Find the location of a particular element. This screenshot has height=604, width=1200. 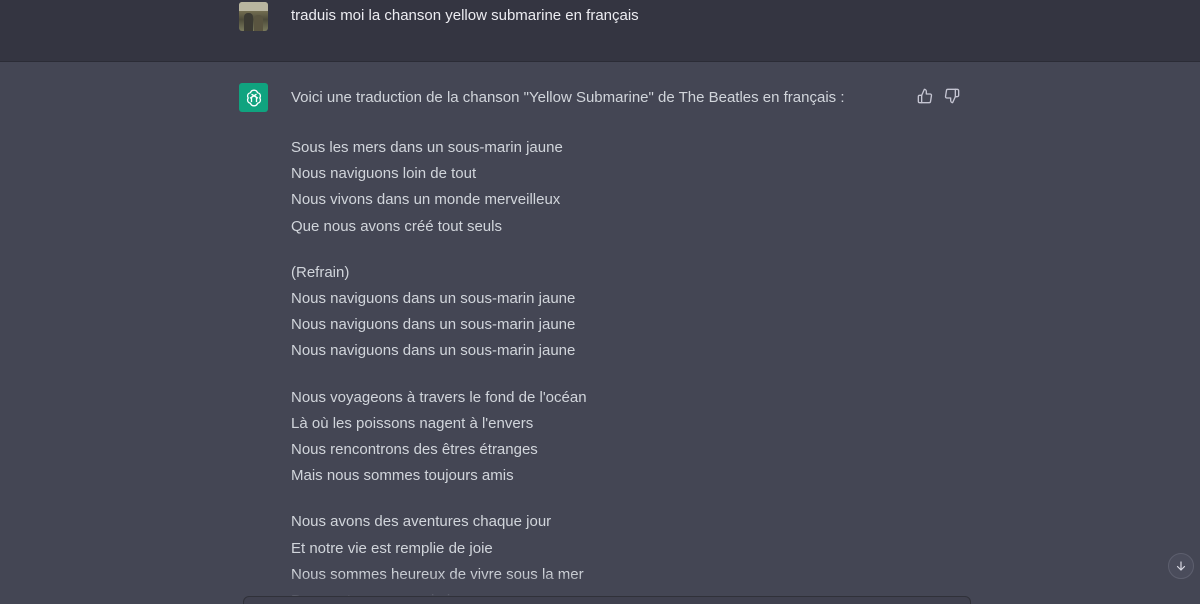

arrow-down-icon is located at coordinates (1181, 566).